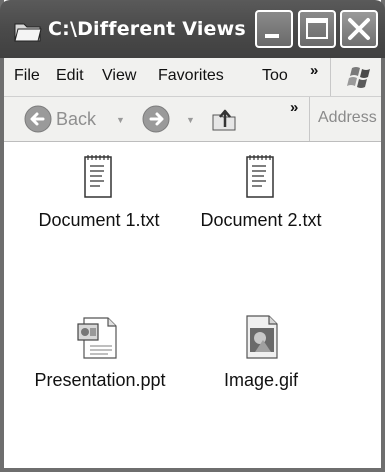 This screenshot has height=472, width=385. I want to click on maximize-button, so click(317, 29).